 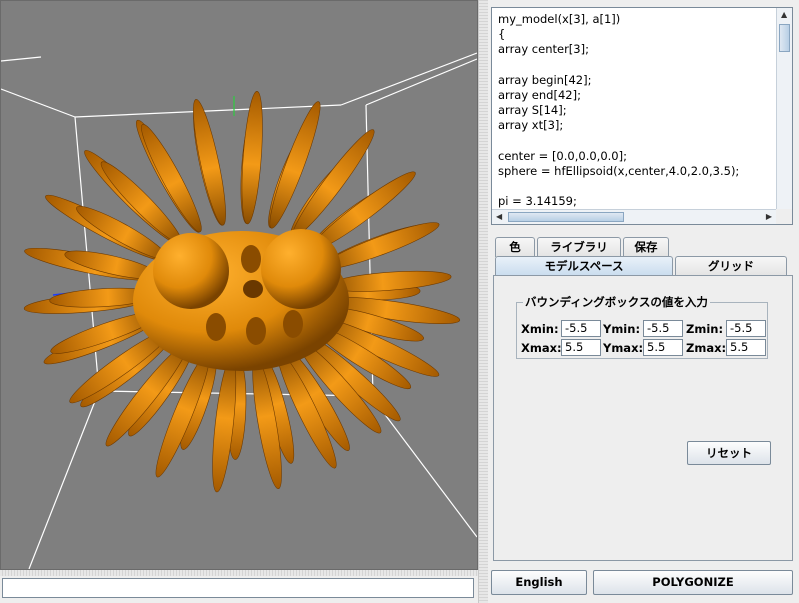 What do you see at coordinates (784, 216) in the screenshot?
I see `scroll-corner` at bounding box center [784, 216].